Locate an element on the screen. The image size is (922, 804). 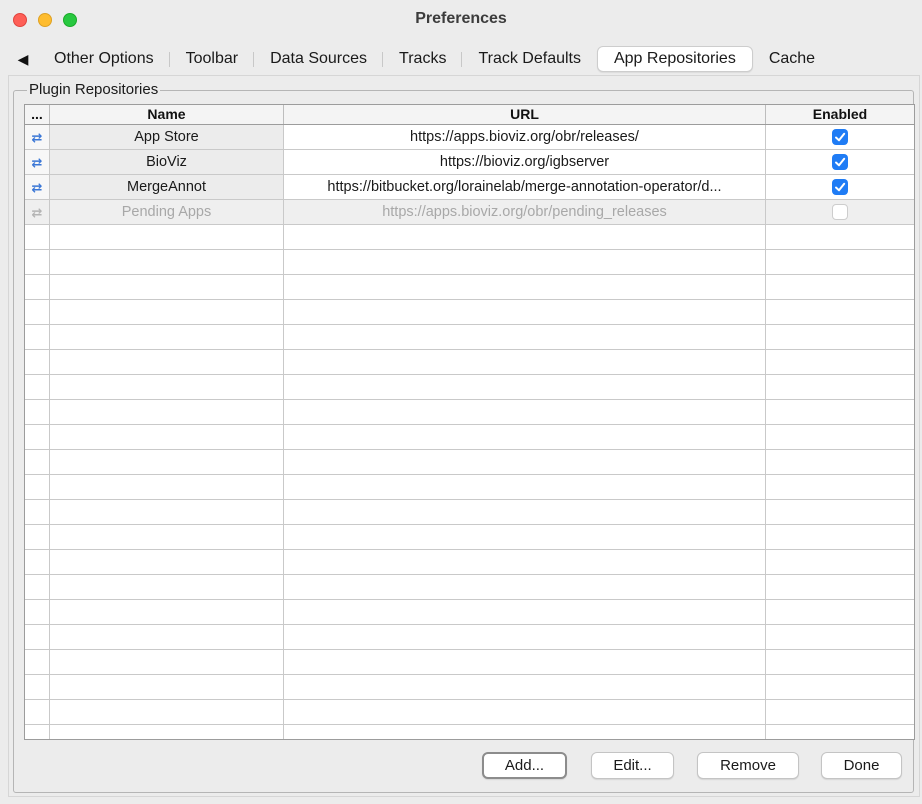
tab-tracks: Tracks is located at coordinates (423, 59).